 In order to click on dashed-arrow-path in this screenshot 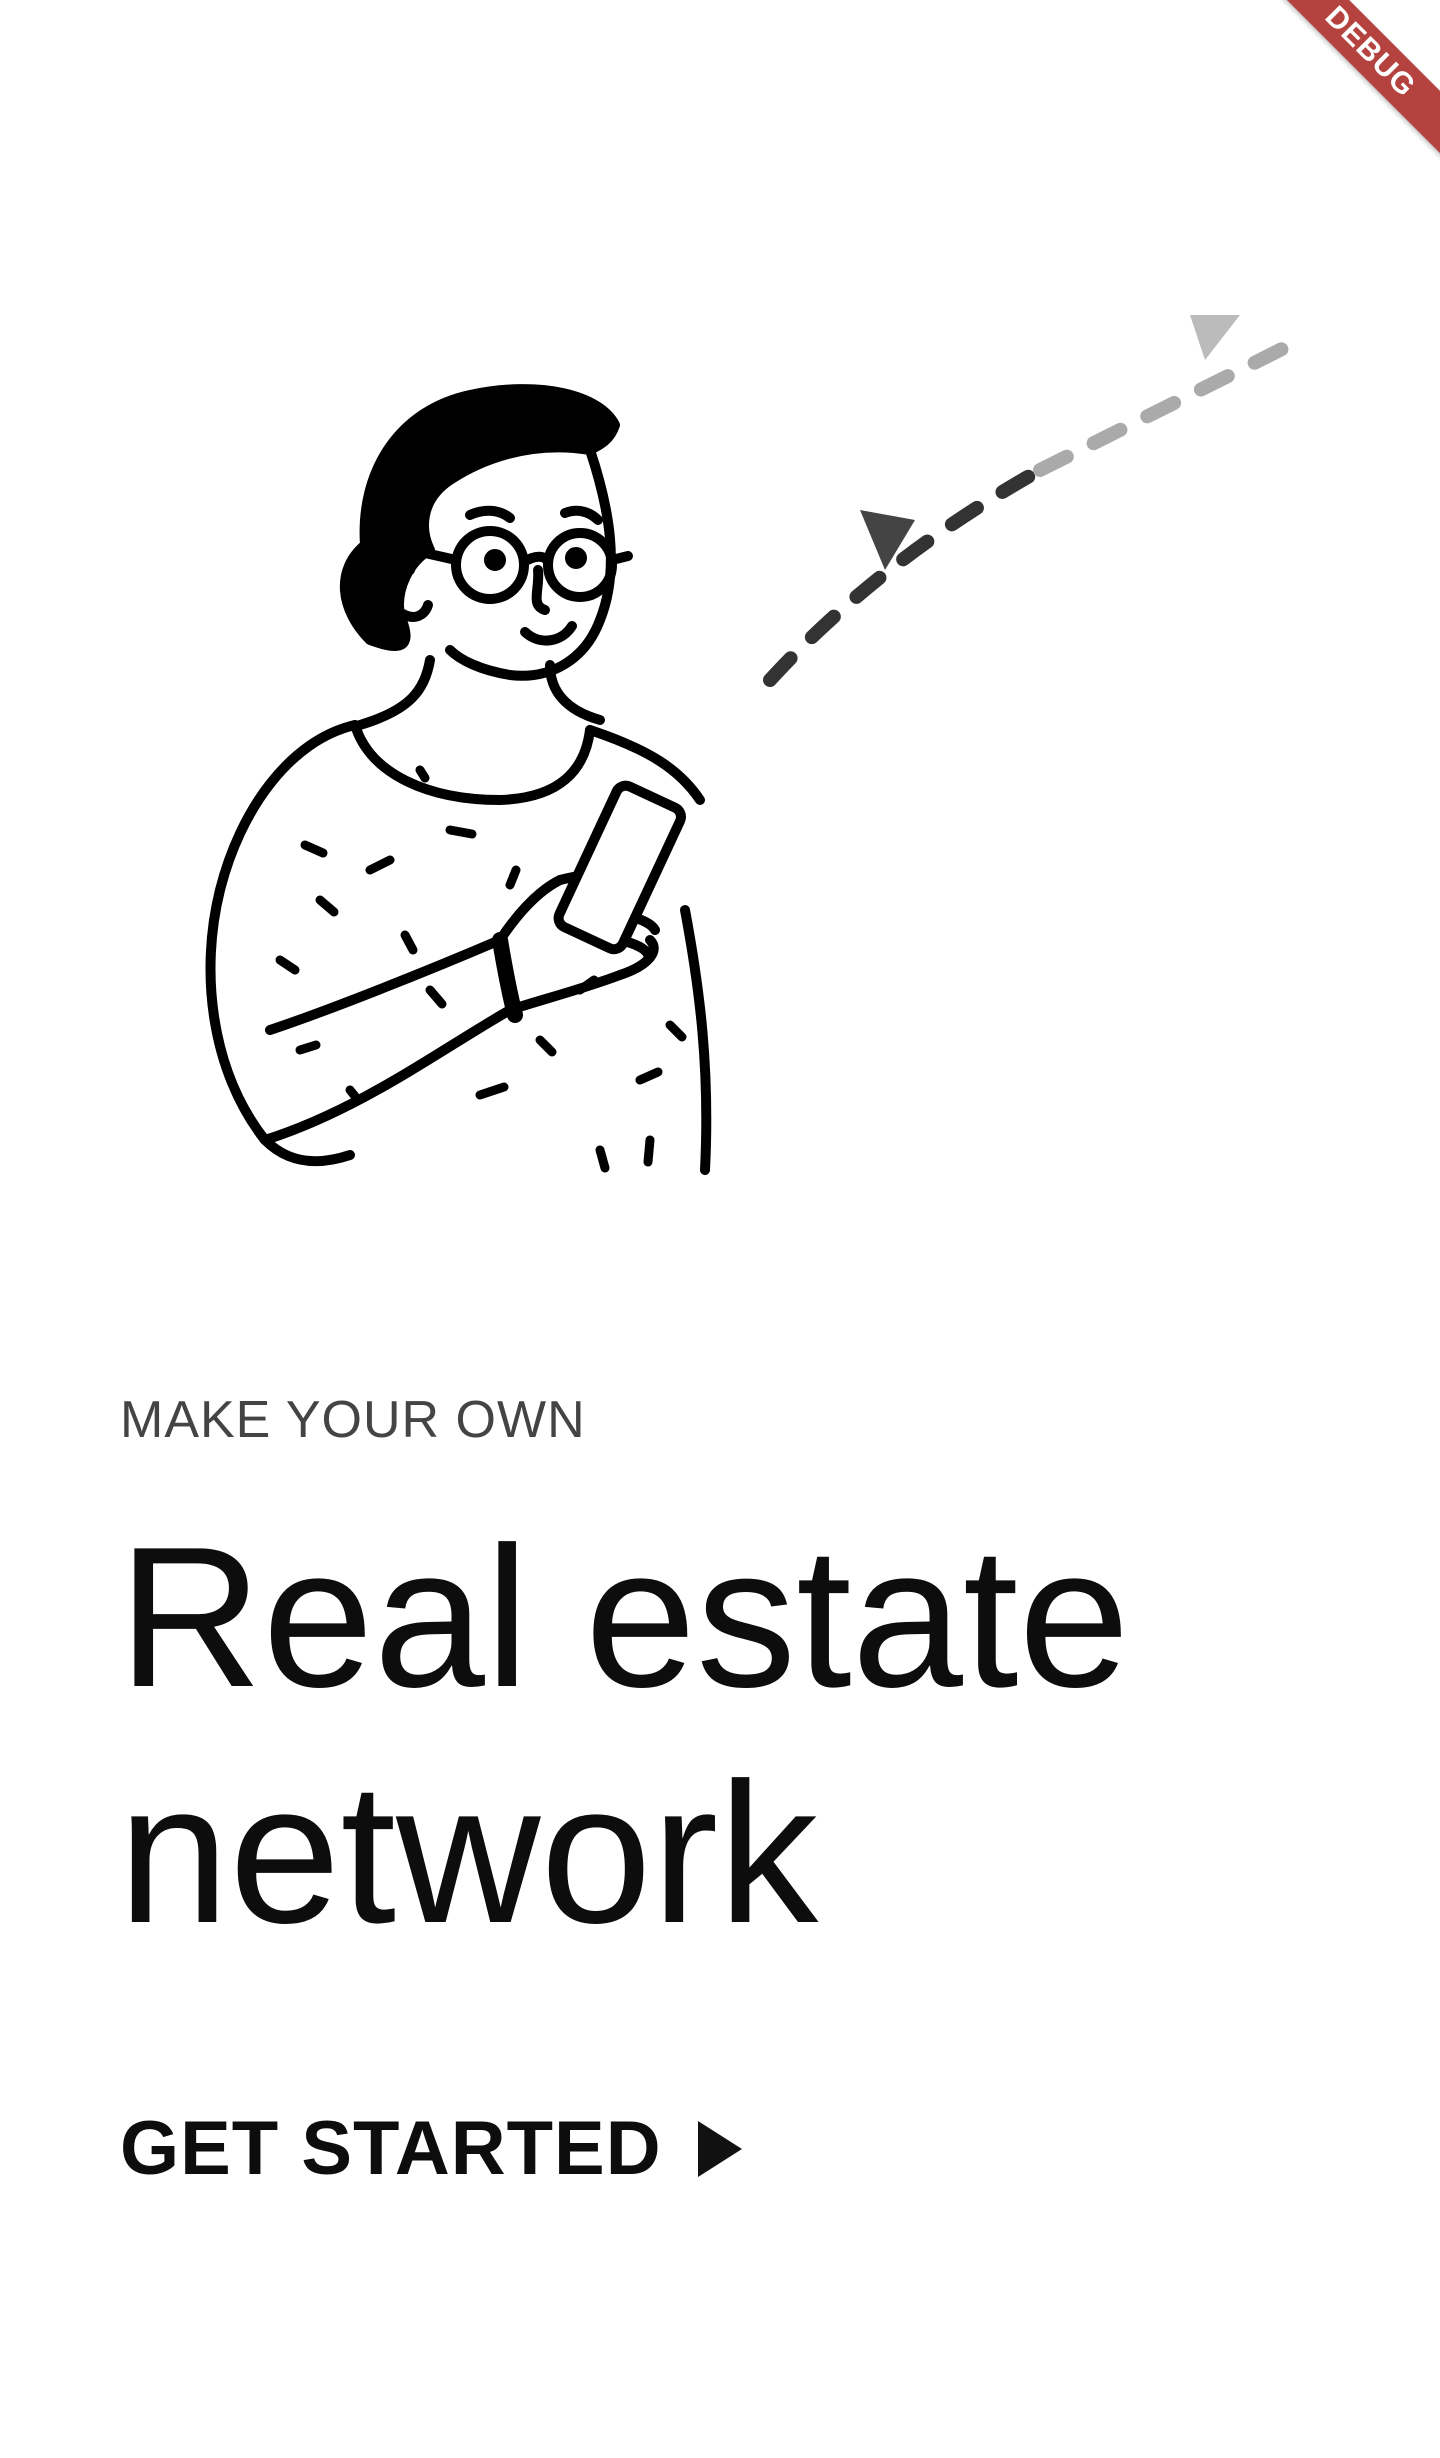, I will do `click(1035, 510)`.